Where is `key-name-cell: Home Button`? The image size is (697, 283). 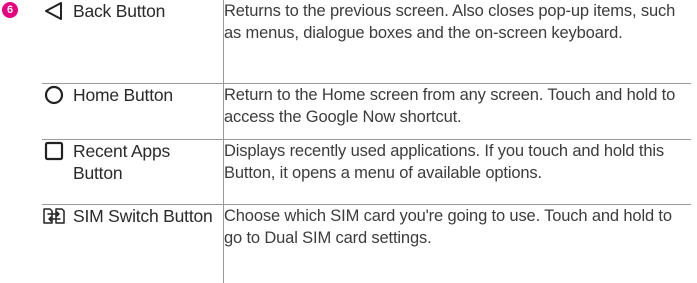 key-name-cell: Home Button is located at coordinates (133, 111).